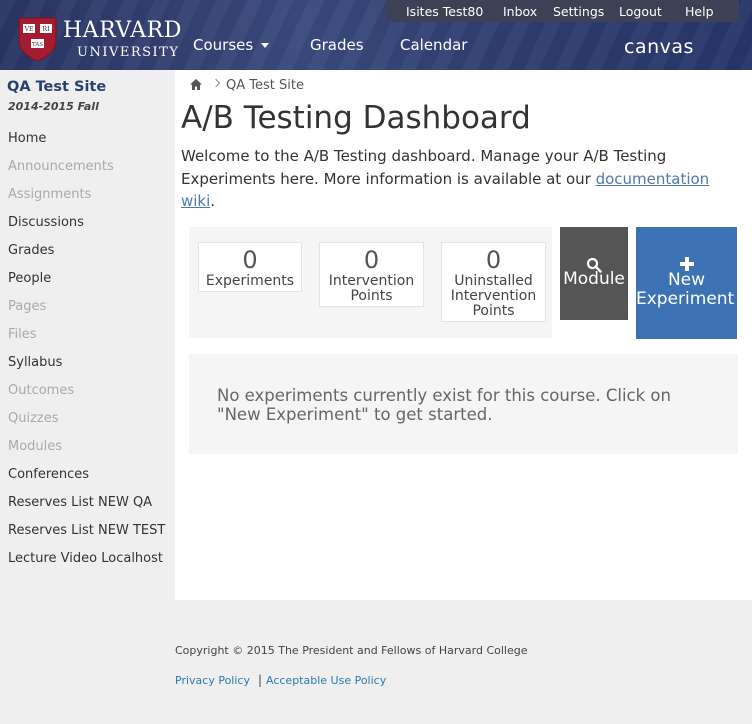 This screenshot has width=752, height=724. What do you see at coordinates (223, 45) in the screenshot?
I see `nav-courses-label: Courses` at bounding box center [223, 45].